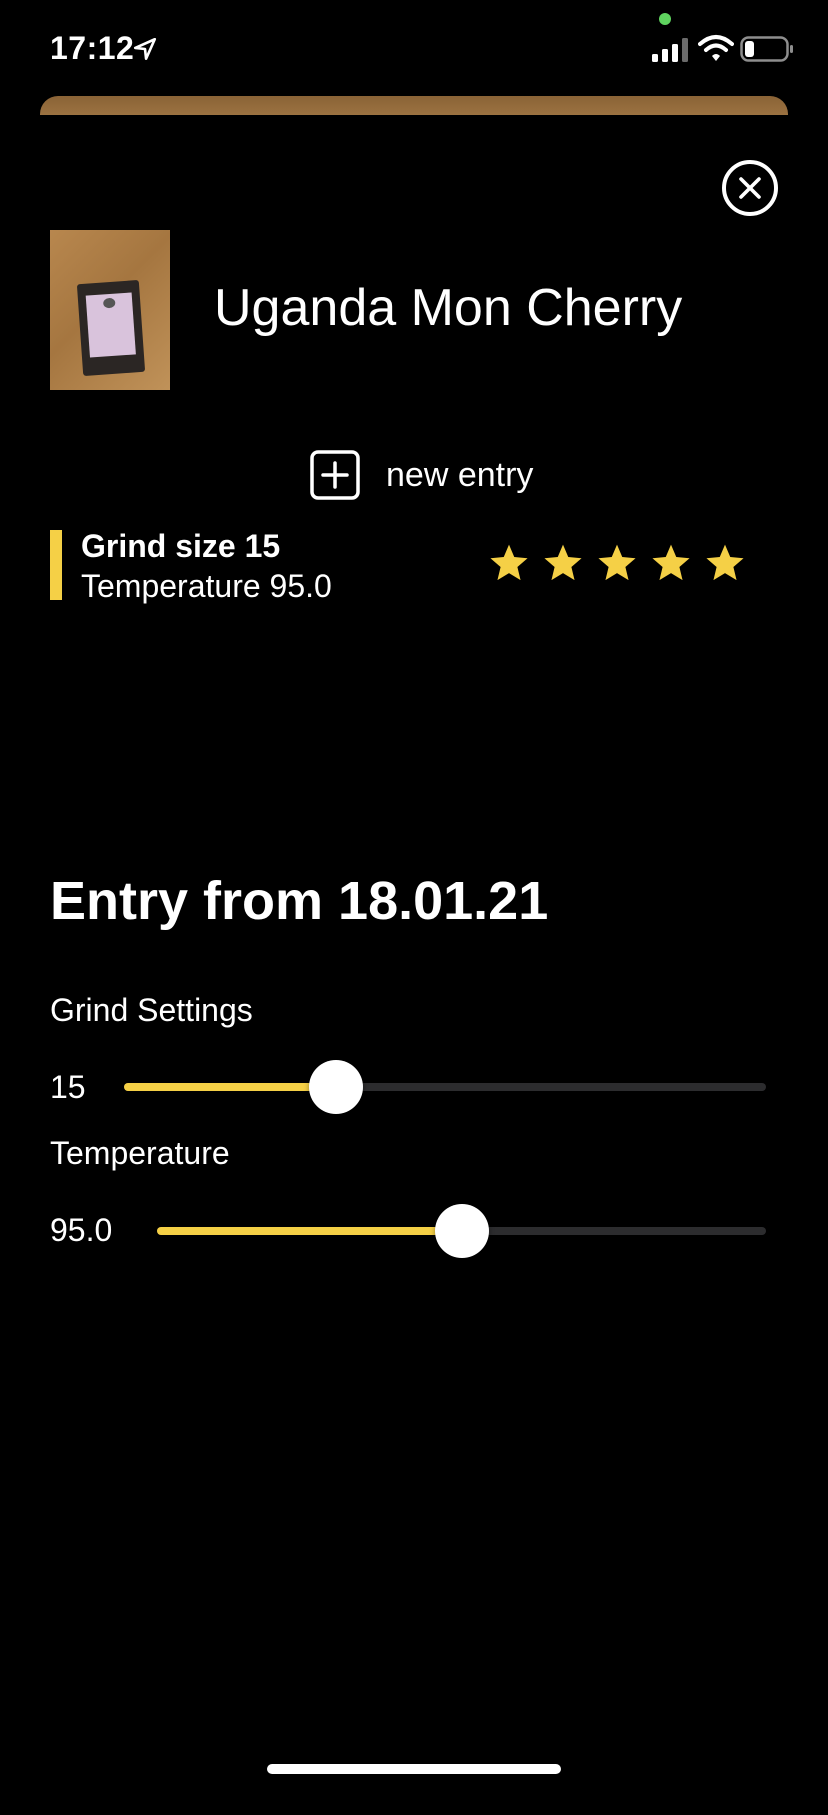 The width and height of the screenshot is (828, 1815). Describe the element at coordinates (335, 475) in the screenshot. I see `plus-square-icon` at that location.